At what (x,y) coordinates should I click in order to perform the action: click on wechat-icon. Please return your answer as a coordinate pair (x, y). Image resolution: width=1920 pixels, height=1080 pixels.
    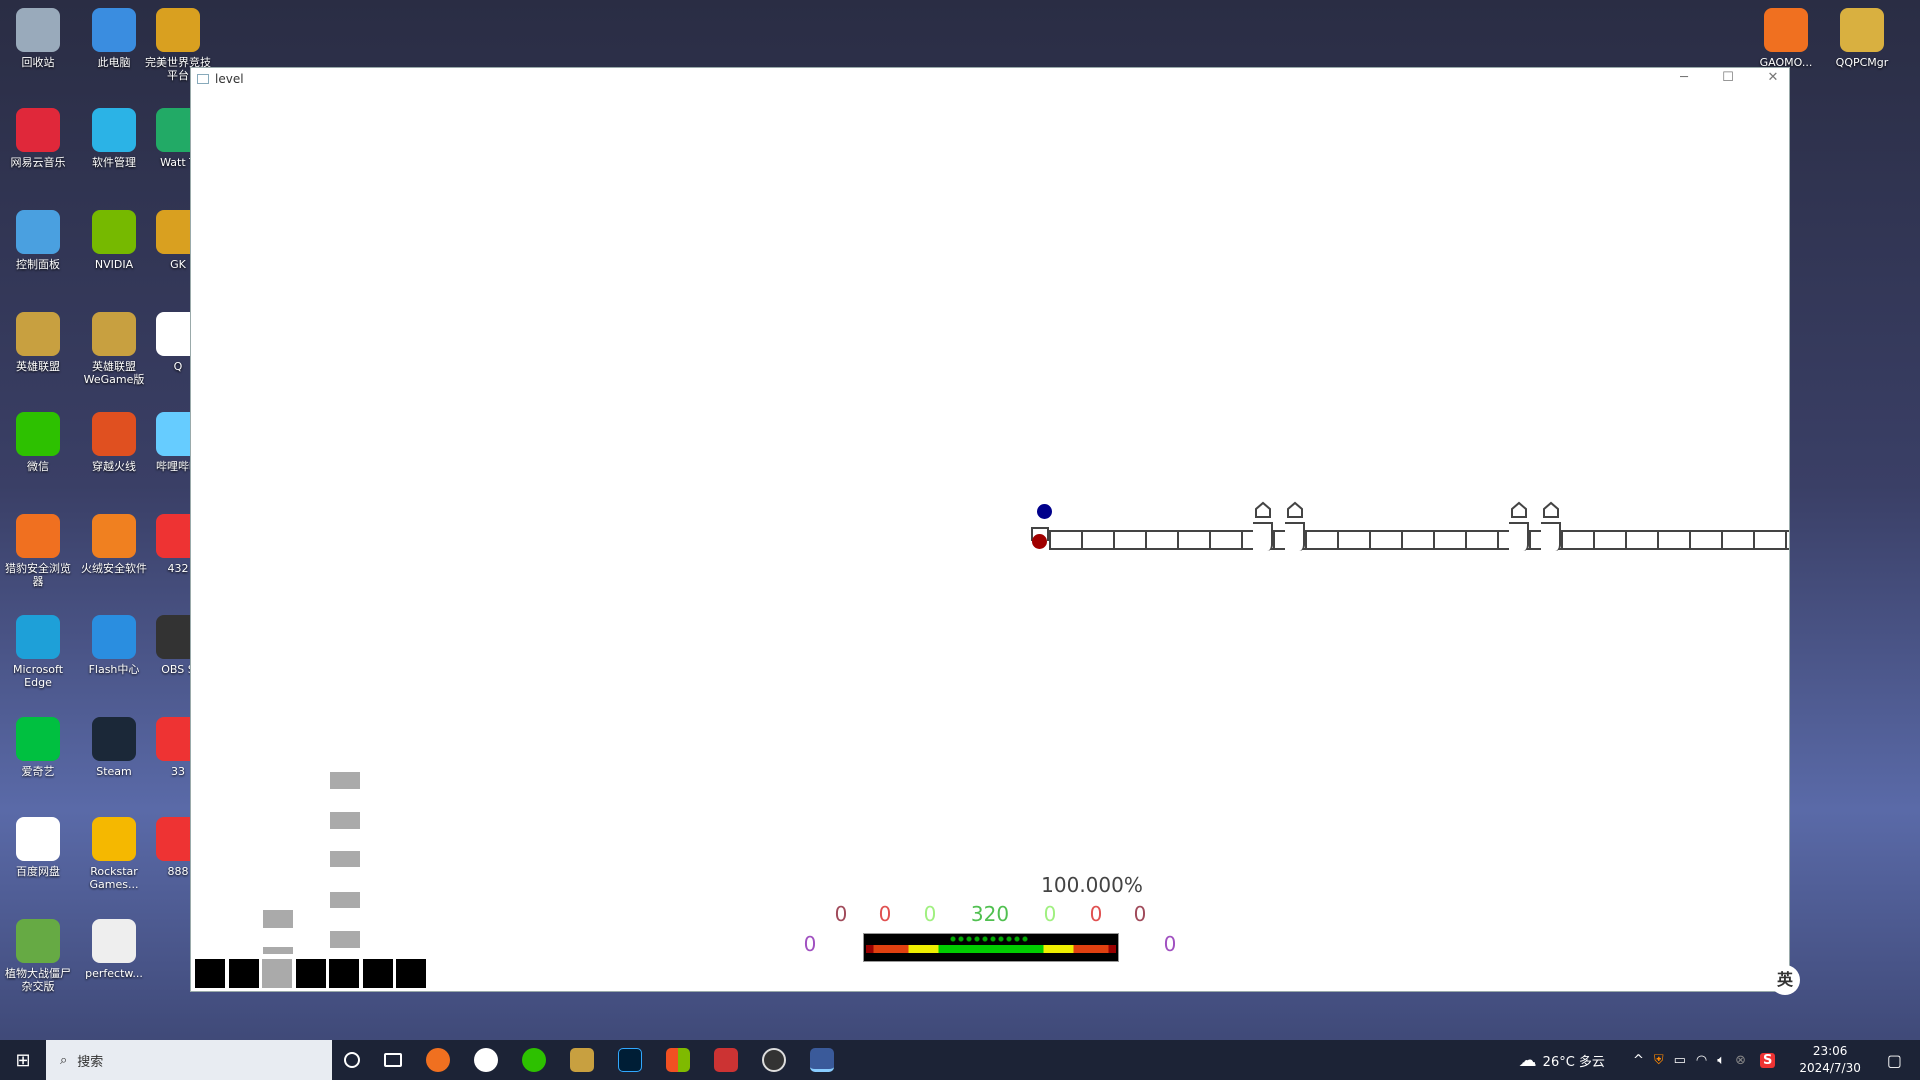
    Looking at the image, I should click on (534, 1060).